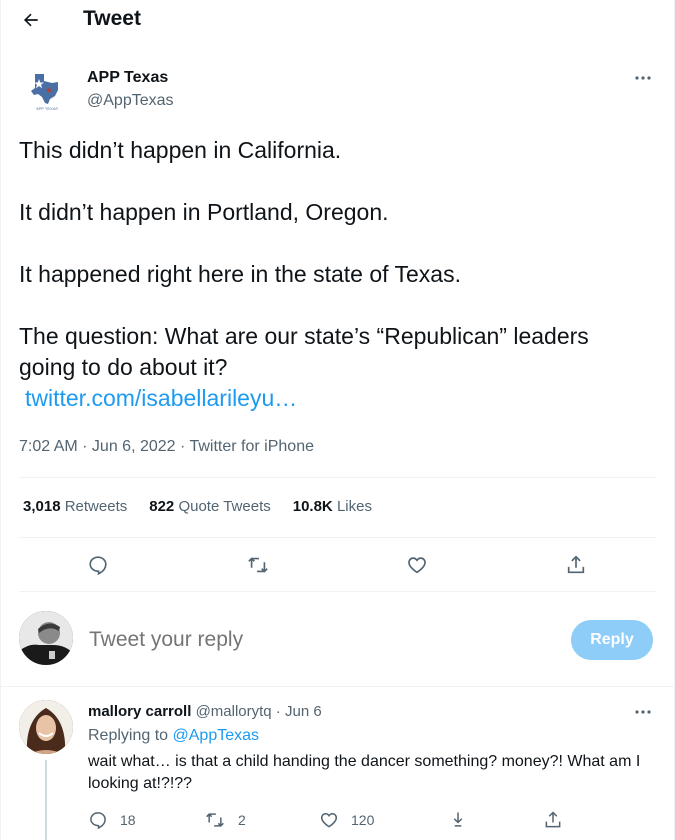 This screenshot has height=840, width=675. I want to click on tweet-line: It didn’t happen in Portland, Oregon., so click(204, 212).